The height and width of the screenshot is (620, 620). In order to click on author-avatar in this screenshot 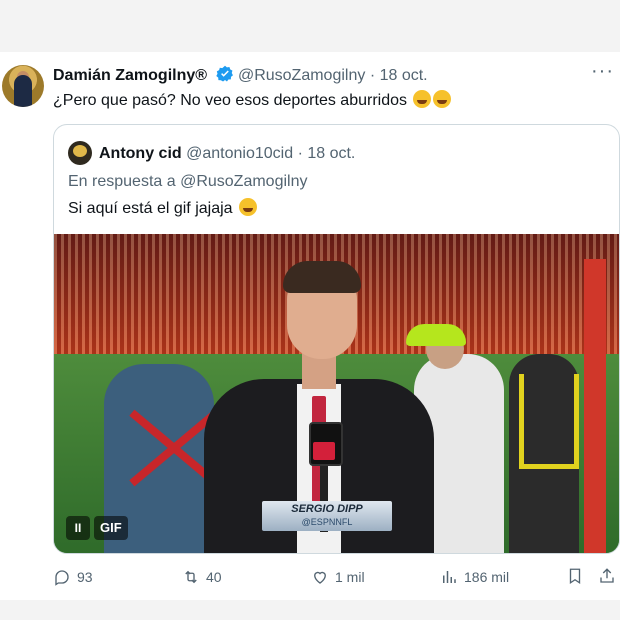, I will do `click(23, 86)`.